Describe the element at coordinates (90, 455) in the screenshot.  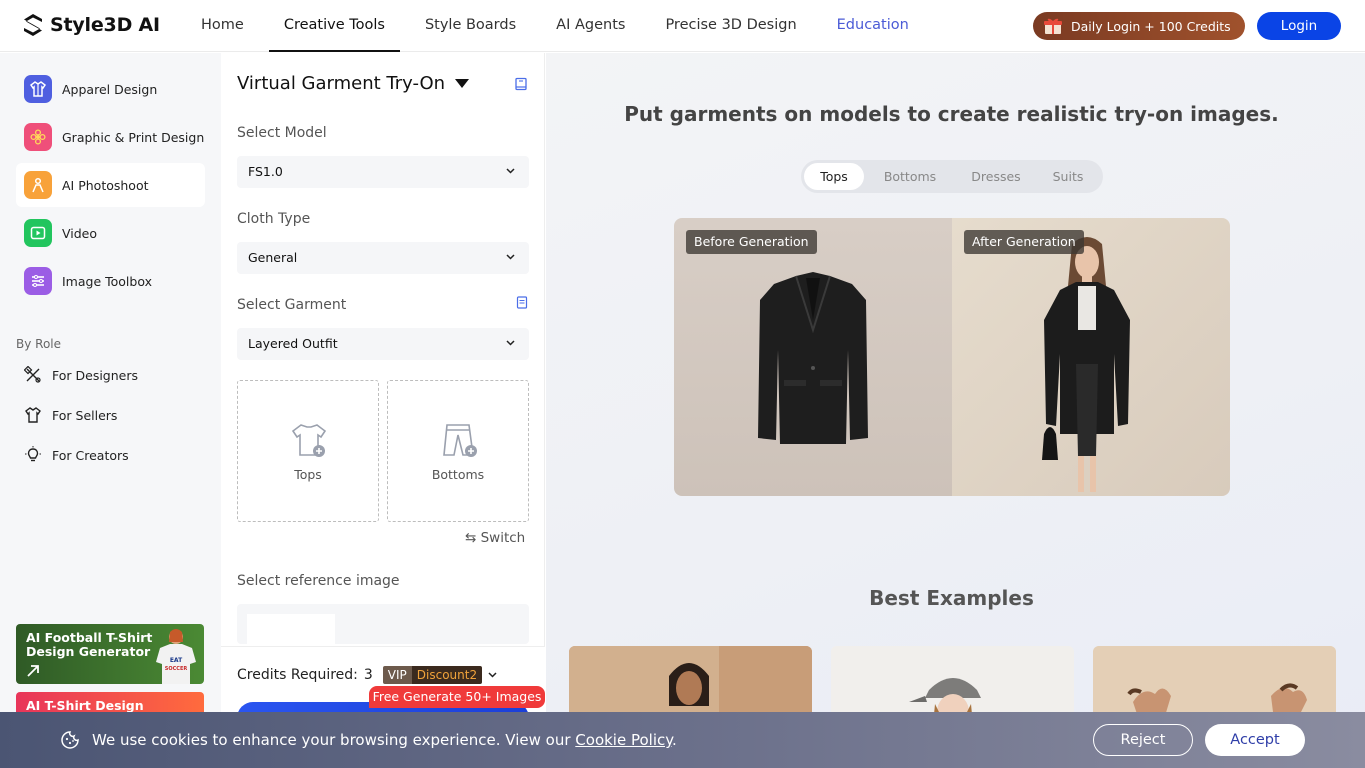
I see `role-label: For Creators` at that location.